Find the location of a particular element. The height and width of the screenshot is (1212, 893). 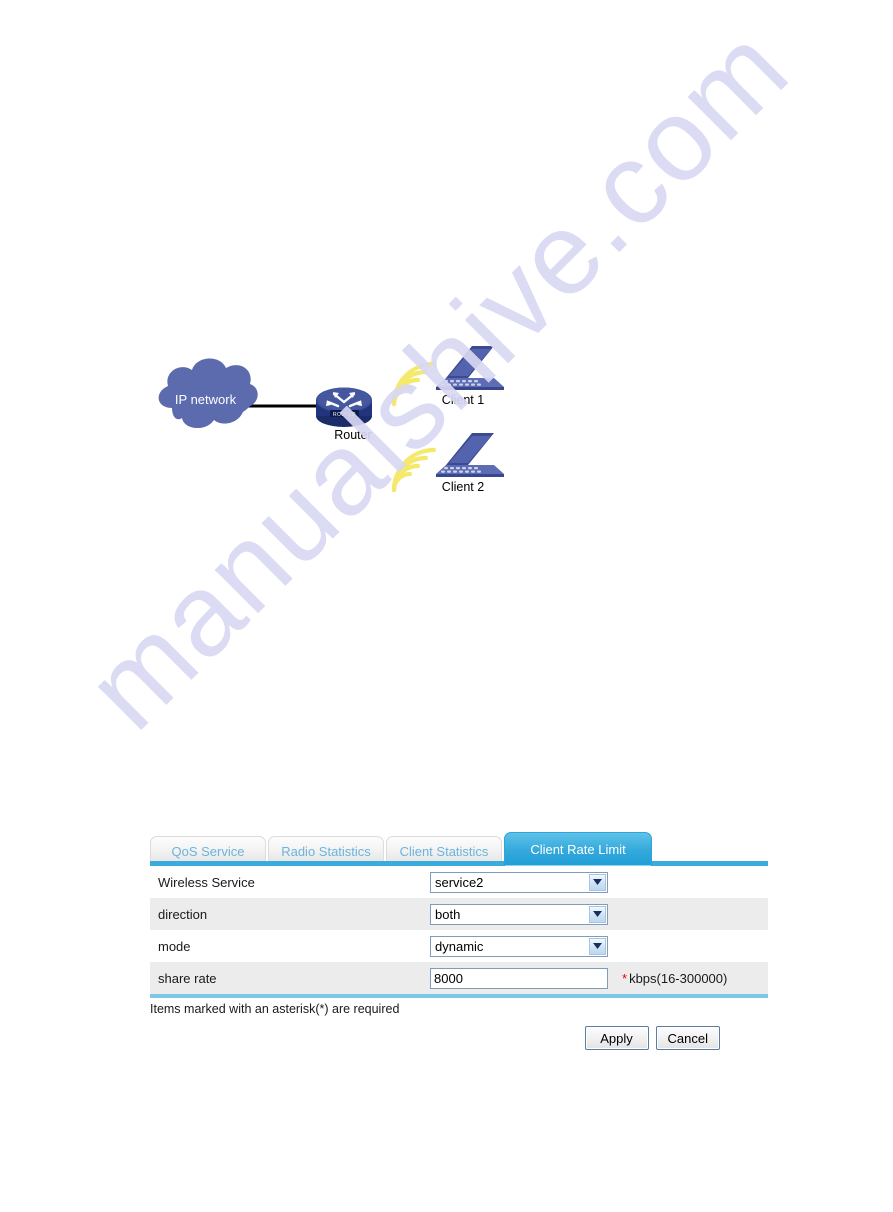

form-row-share-rate: share rate *kbps(16-300000) is located at coordinates (459, 978).